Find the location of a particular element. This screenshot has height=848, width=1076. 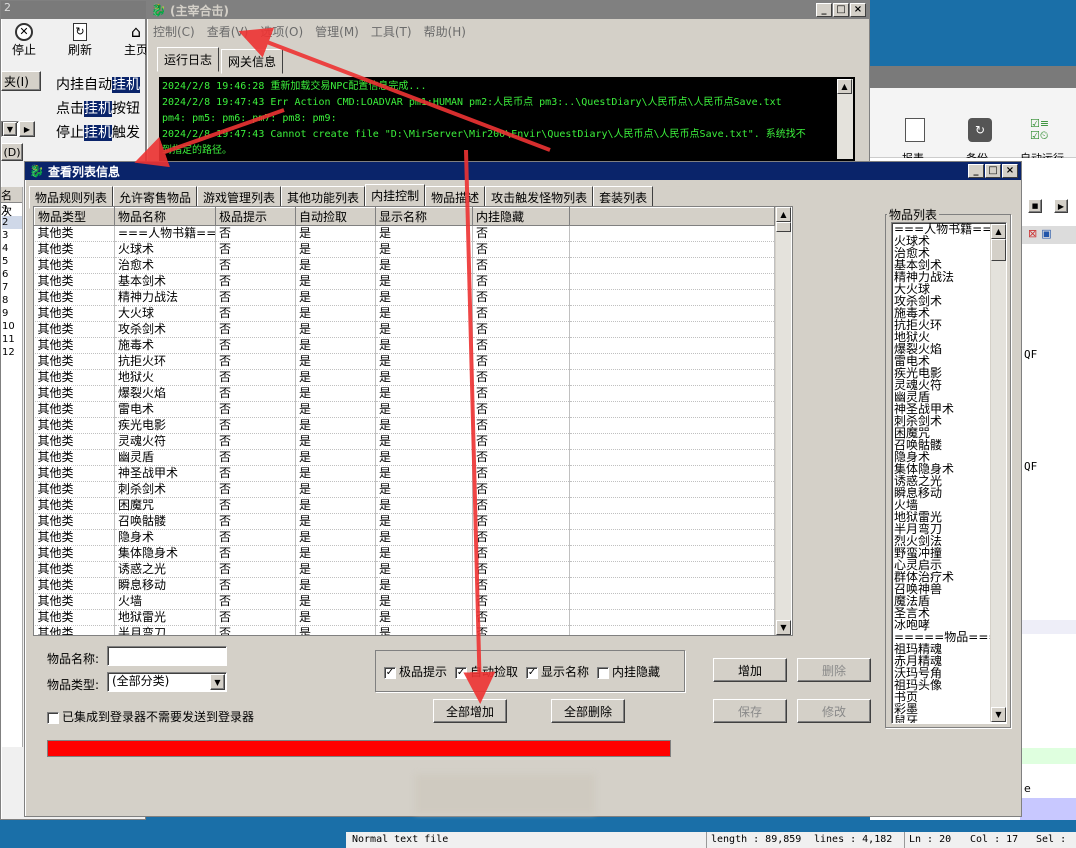

table-row: 其他类 大火球否是是否 is located at coordinates (404, 313).